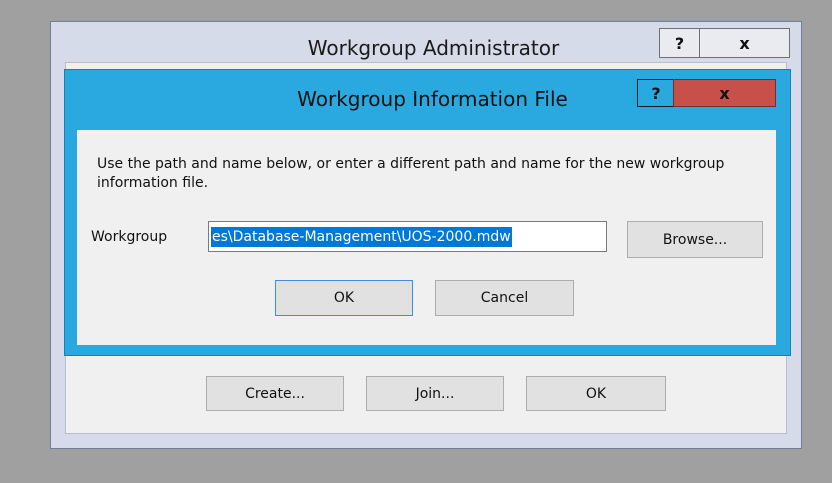 The height and width of the screenshot is (483, 832). Describe the element at coordinates (724, 93) in the screenshot. I see `inner-close-button: x` at that location.